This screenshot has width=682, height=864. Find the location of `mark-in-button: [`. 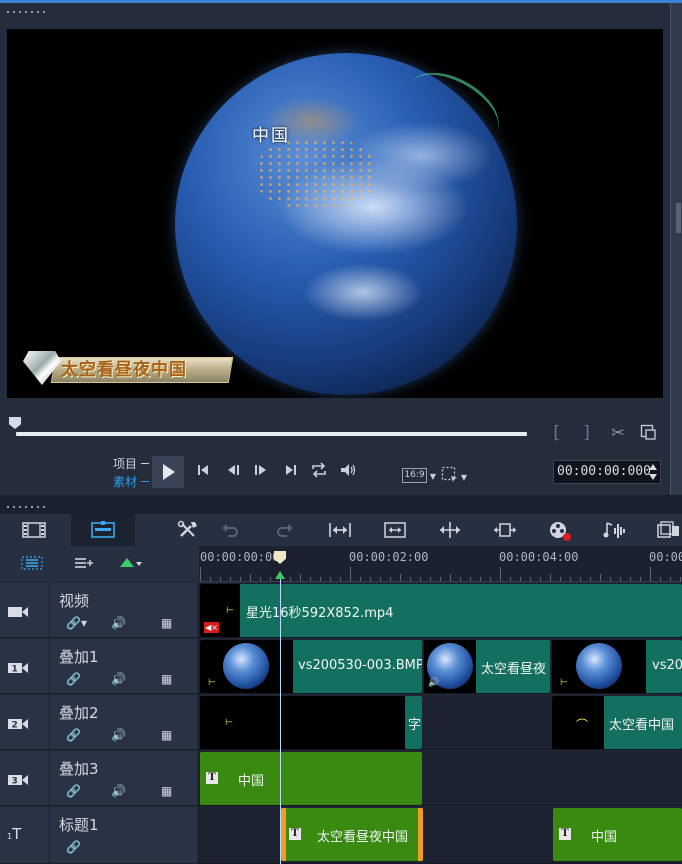

mark-in-button: [ is located at coordinates (556, 433).